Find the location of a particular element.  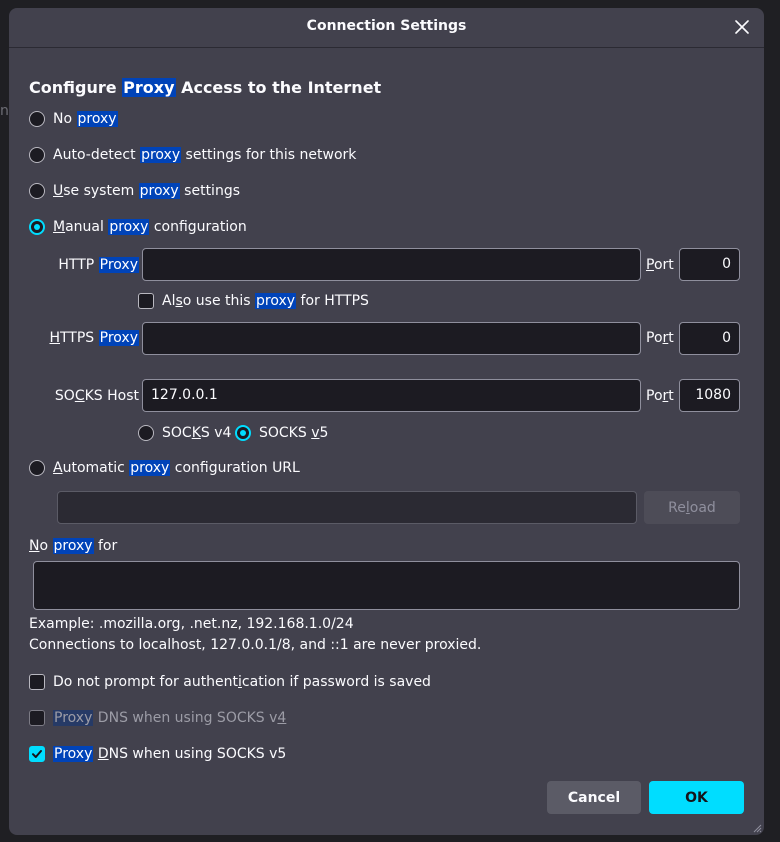

radio-manual-proxy: Manual proxy configuration is located at coordinates (138, 227).